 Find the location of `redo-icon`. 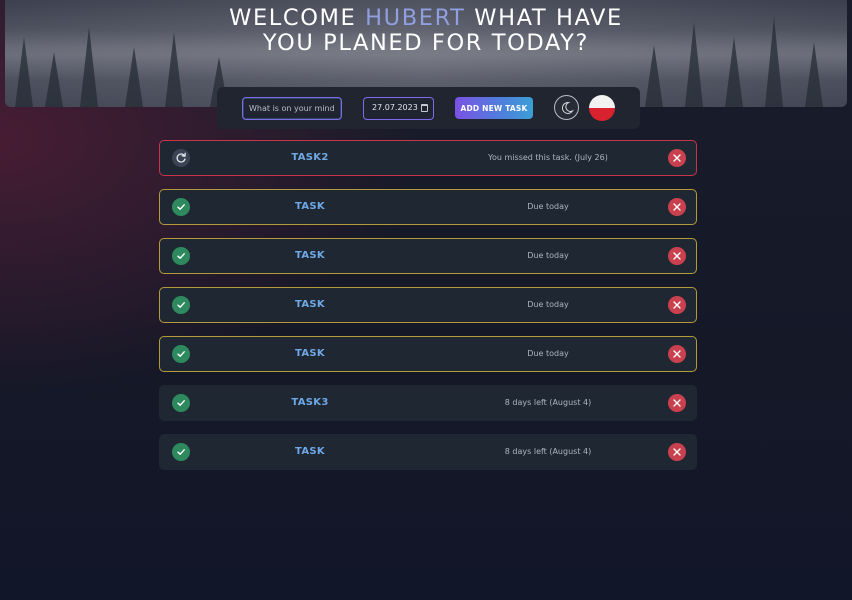

redo-icon is located at coordinates (181, 157).